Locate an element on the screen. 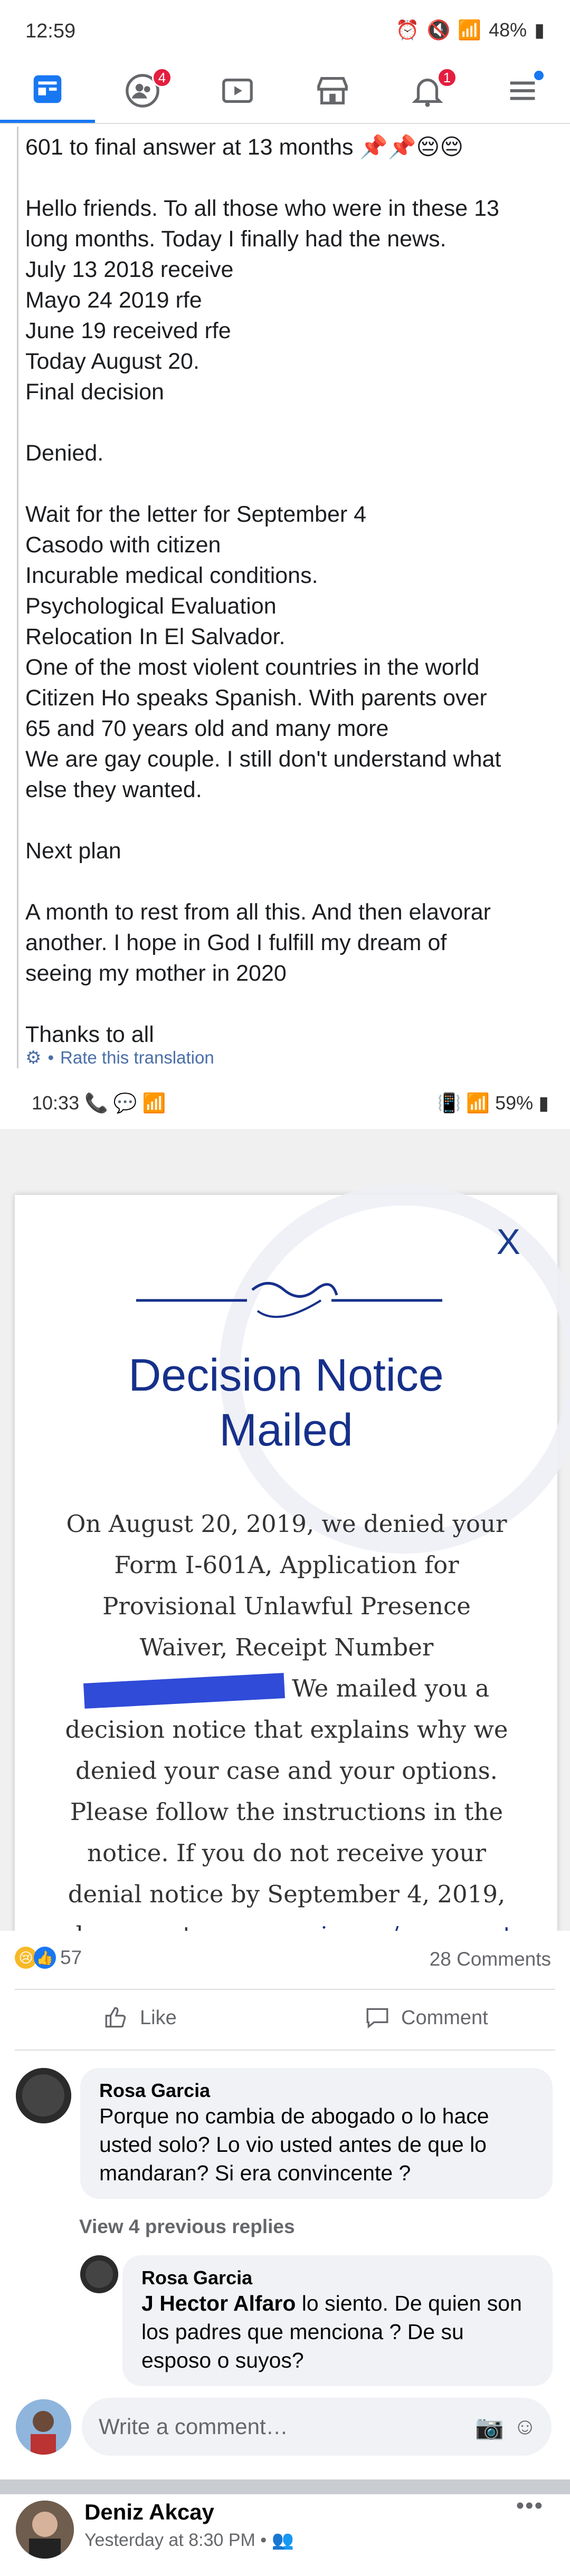 This screenshot has width=570, height=2576. watch-icon is located at coordinates (237, 90).